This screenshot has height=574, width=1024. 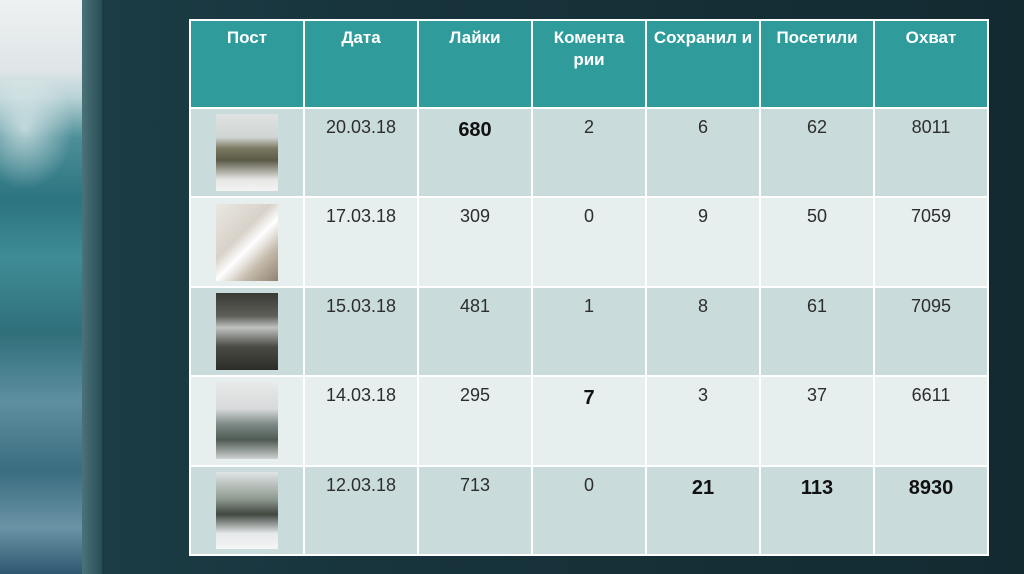 I want to click on winter-building-photo, so click(x=247, y=510).